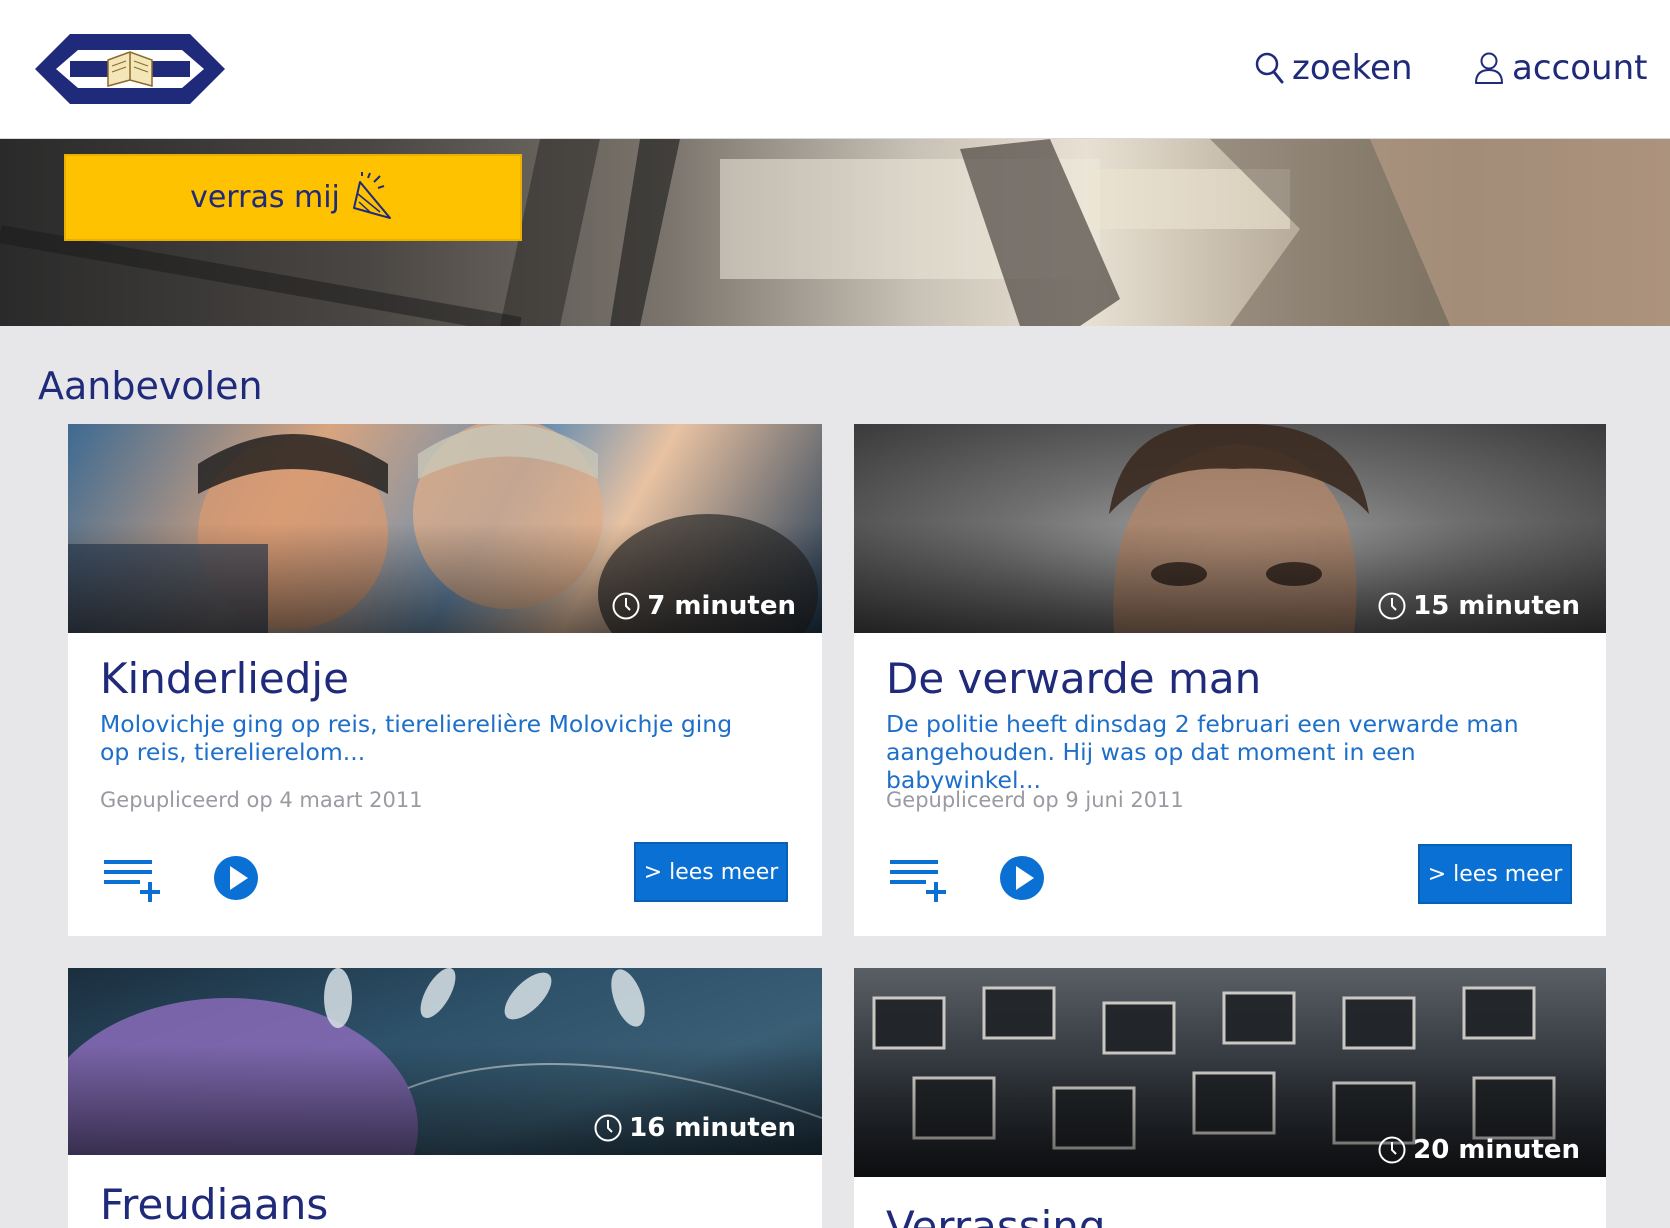 This screenshot has width=1670, height=1228. I want to click on reading-time: 15 minuten, so click(1478, 606).